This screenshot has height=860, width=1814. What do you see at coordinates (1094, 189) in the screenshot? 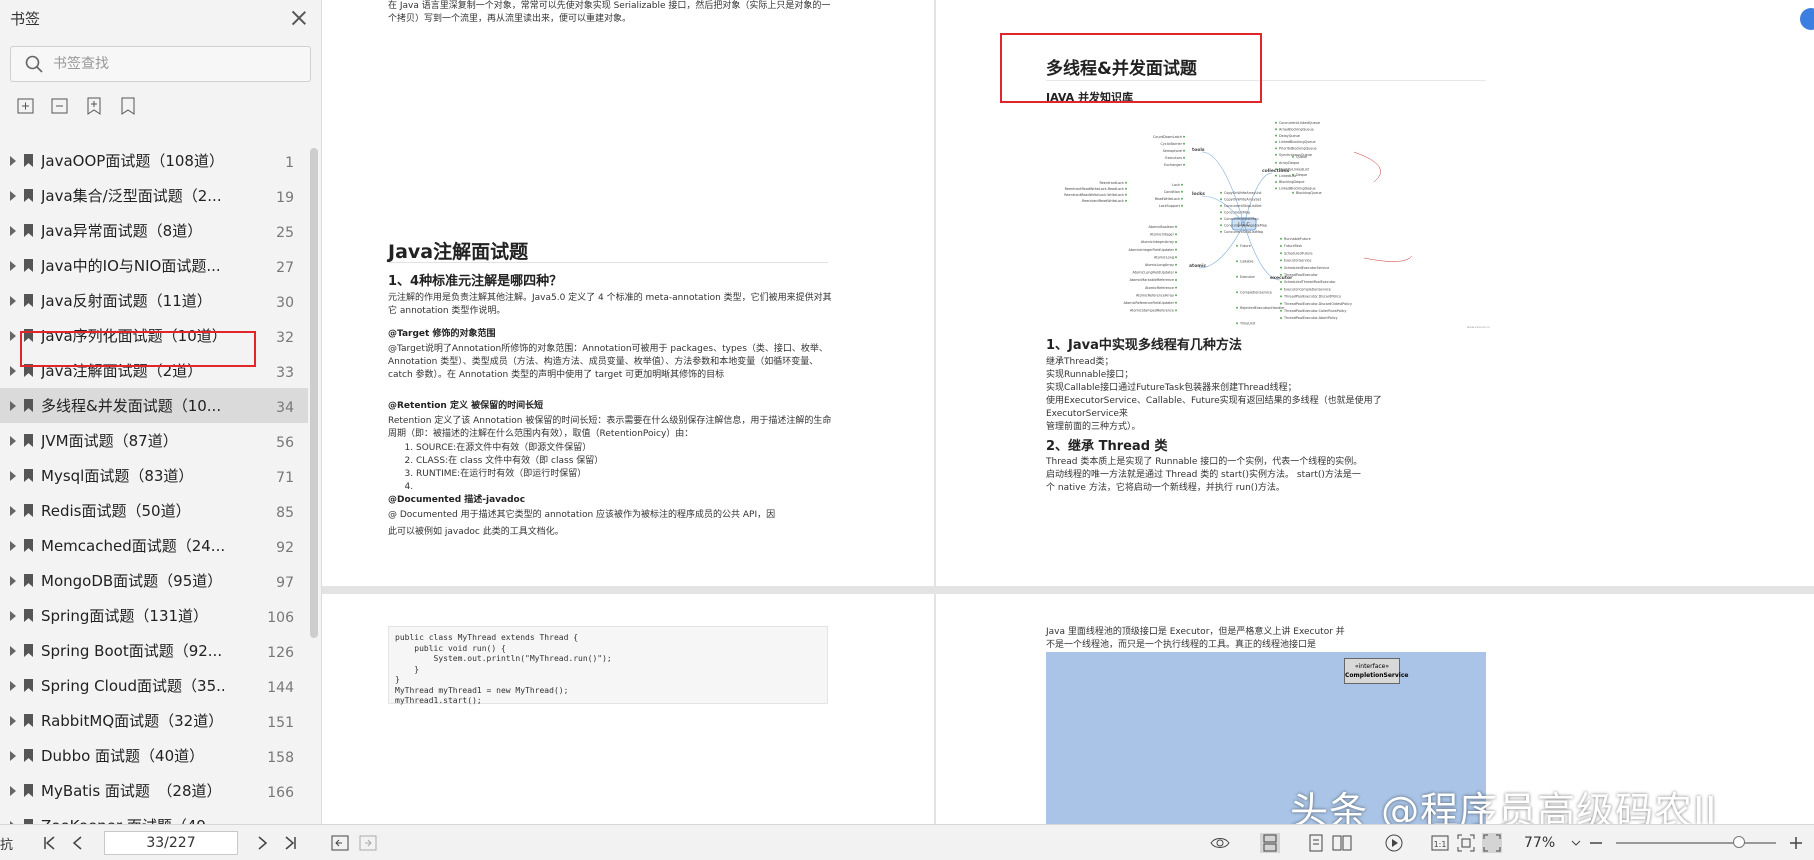
I see `mindmap-leaf: ReentrantReadWriteLock.ReadLock` at bounding box center [1094, 189].